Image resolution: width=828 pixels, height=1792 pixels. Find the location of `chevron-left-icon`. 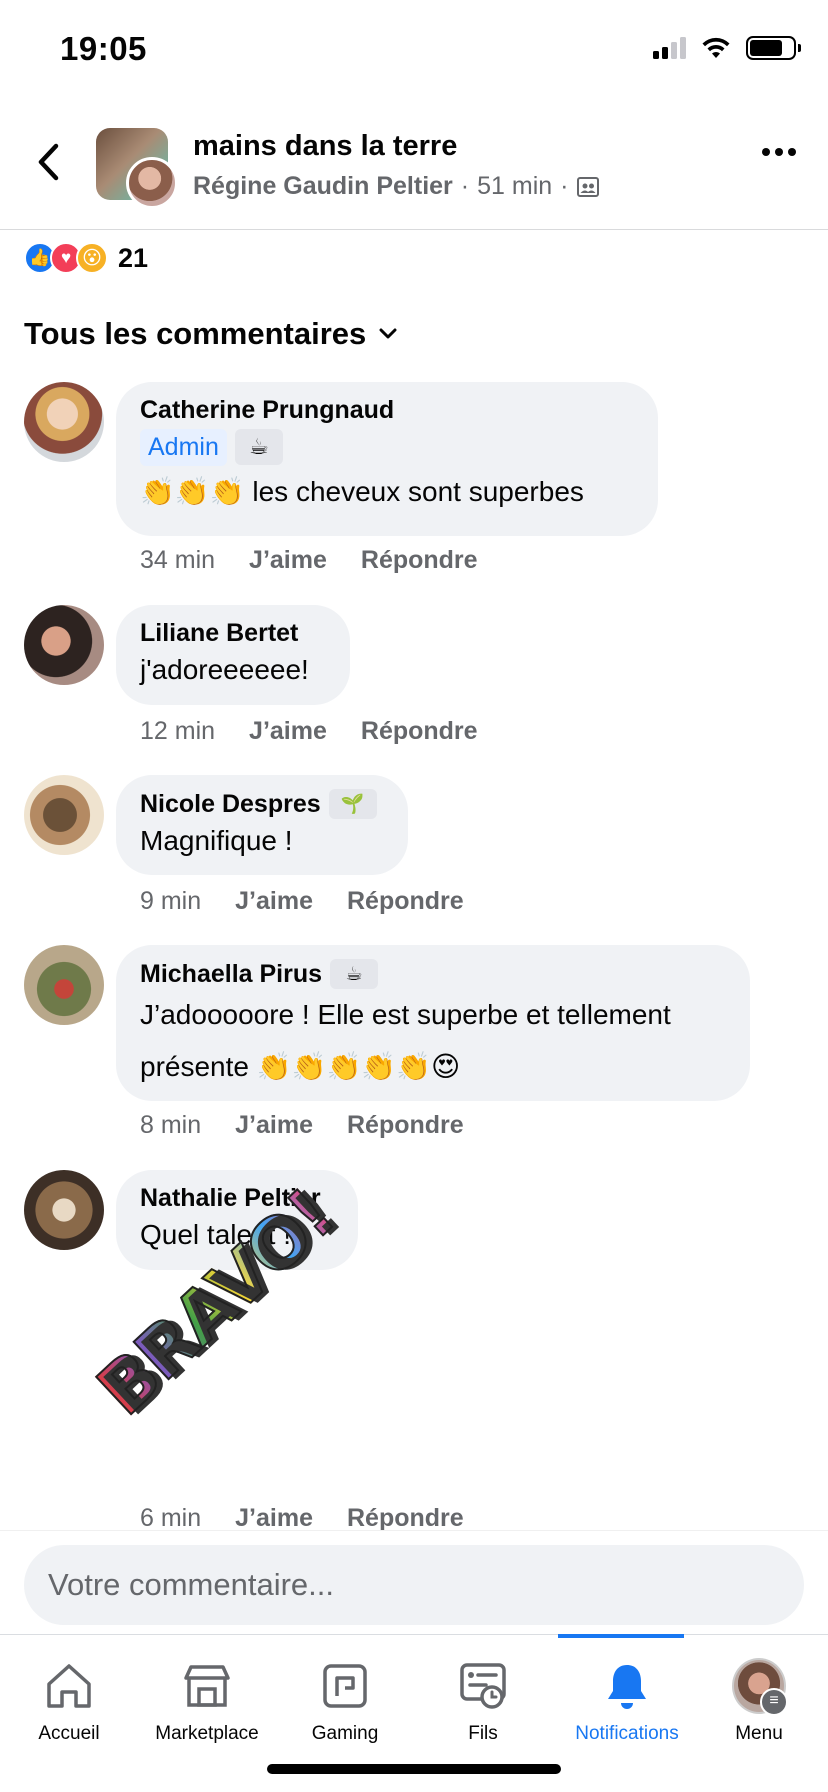

chevron-left-icon is located at coordinates (48, 162).